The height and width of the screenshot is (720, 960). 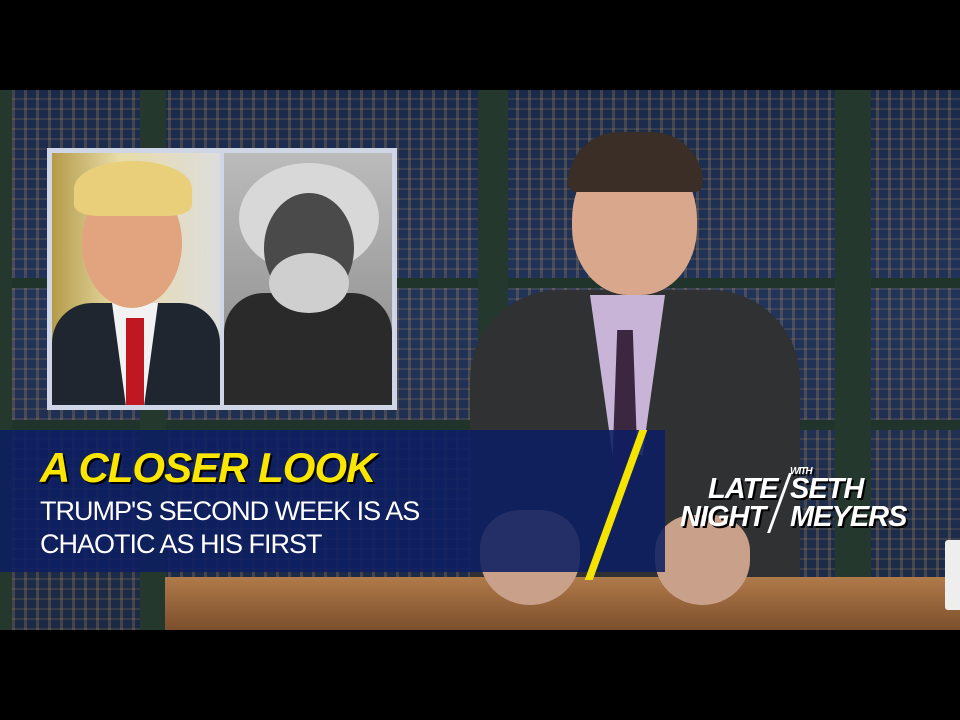 What do you see at coordinates (208, 467) in the screenshot?
I see `segment-title: A CLOSER LOOK` at bounding box center [208, 467].